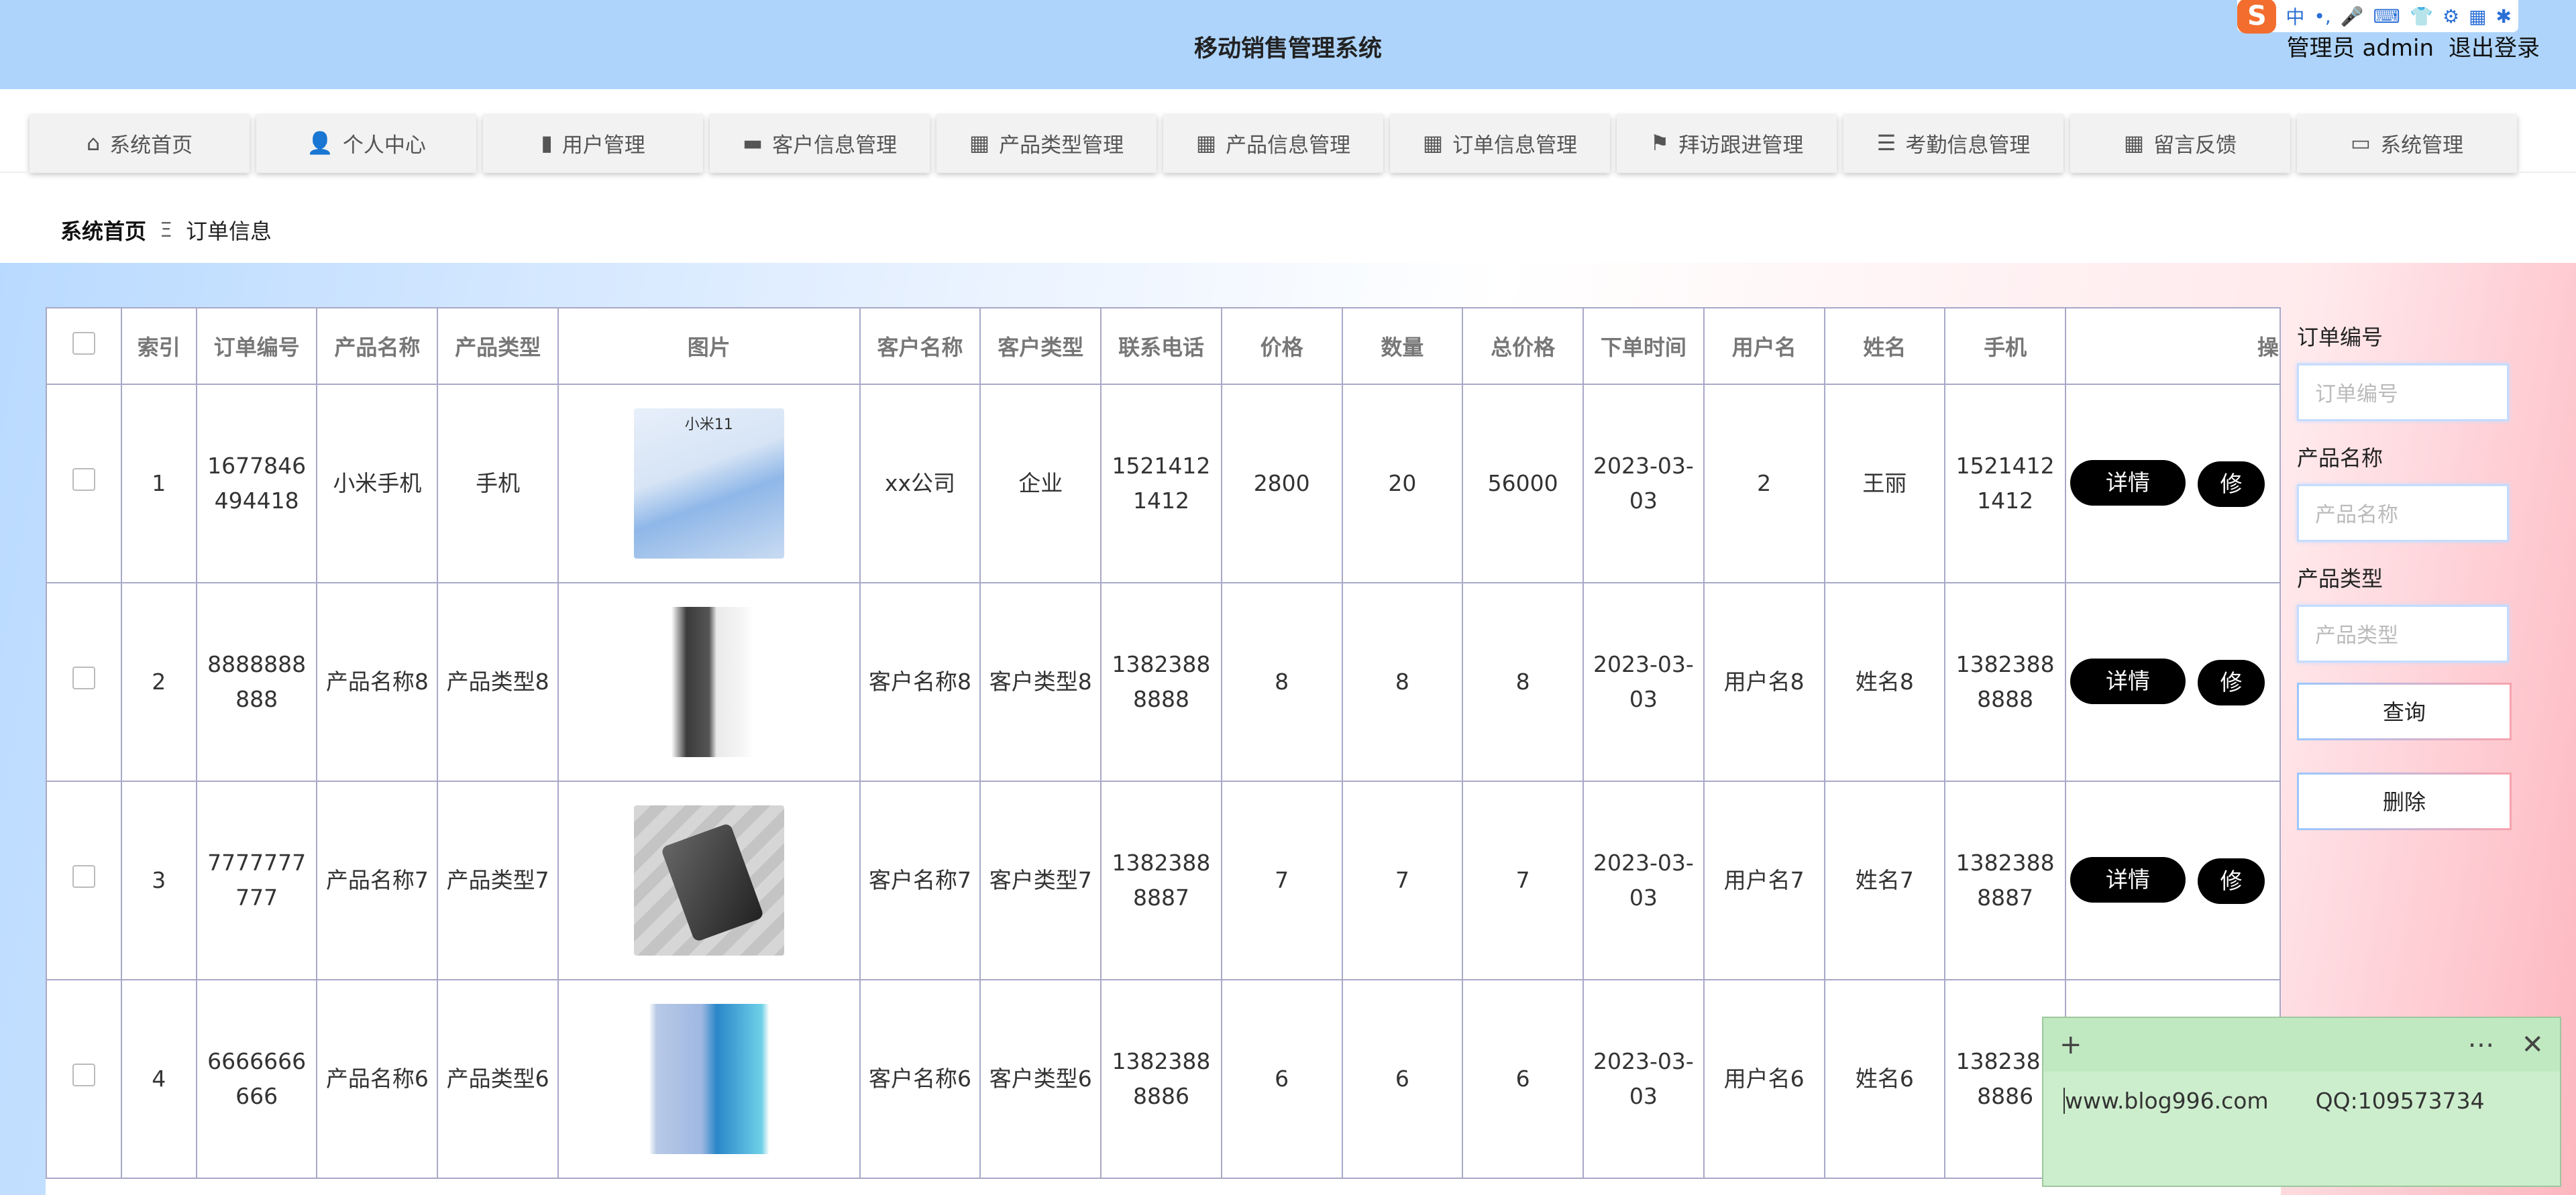 This screenshot has width=2576, height=1195. I want to click on column-header: 订单编号, so click(256, 346).